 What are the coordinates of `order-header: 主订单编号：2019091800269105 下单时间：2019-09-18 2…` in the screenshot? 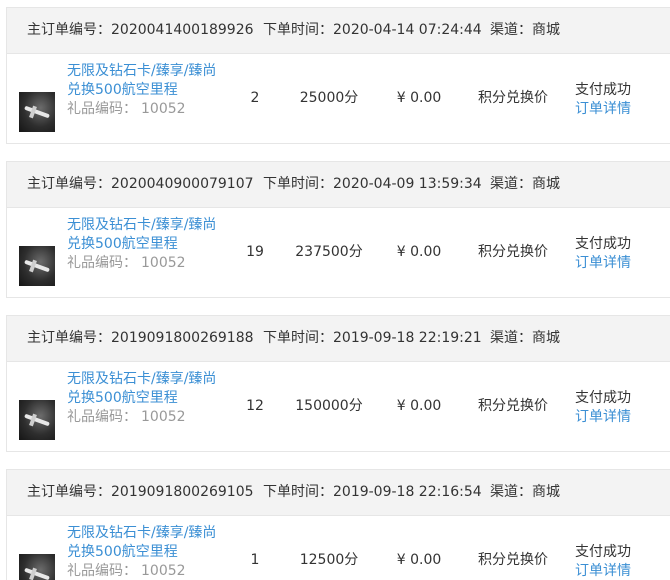 It's located at (338, 493).